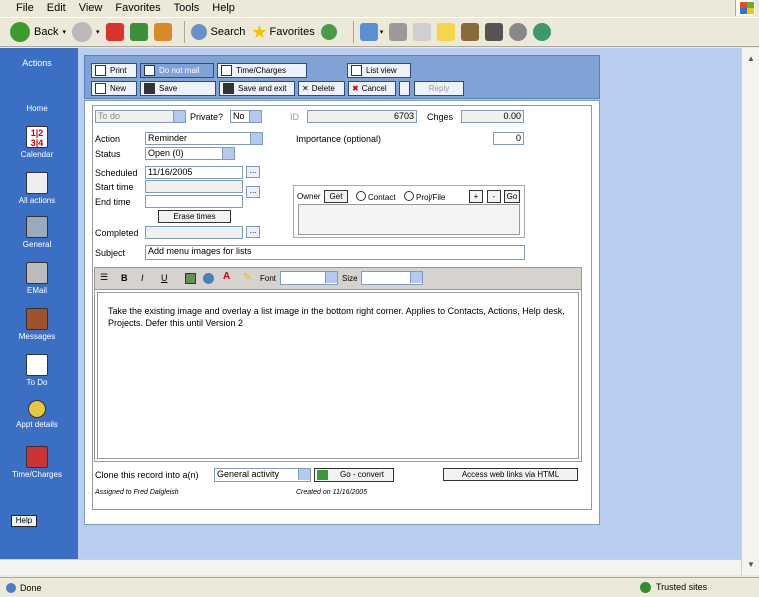 The height and width of the screenshot is (597, 759). What do you see at coordinates (439, 88) in the screenshot?
I see `reply-button: Reply` at bounding box center [439, 88].